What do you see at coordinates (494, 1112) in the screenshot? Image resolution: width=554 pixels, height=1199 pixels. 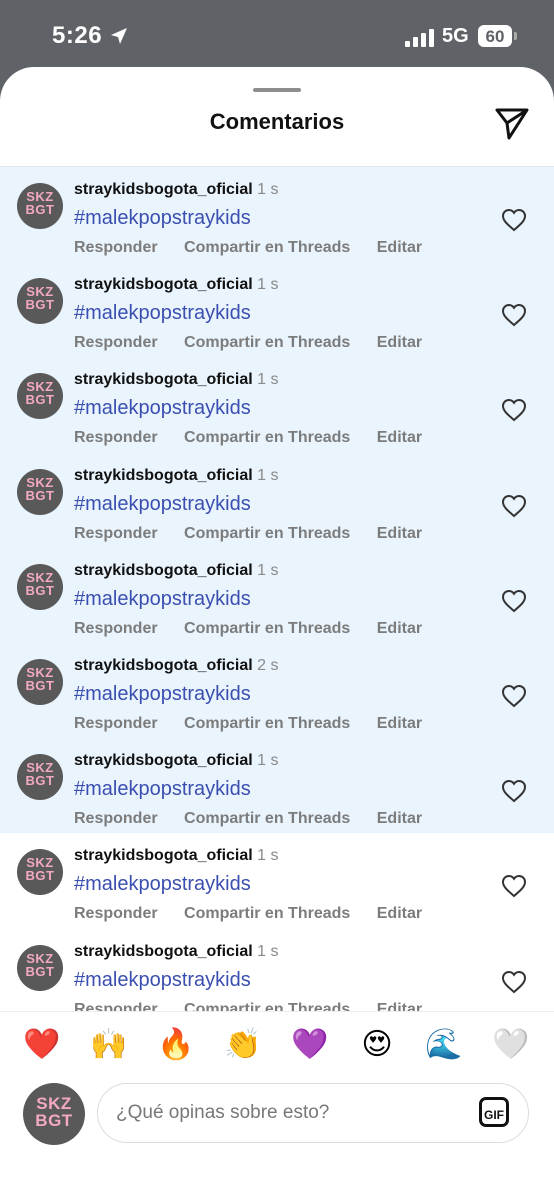 I see `gif-button: GIF` at bounding box center [494, 1112].